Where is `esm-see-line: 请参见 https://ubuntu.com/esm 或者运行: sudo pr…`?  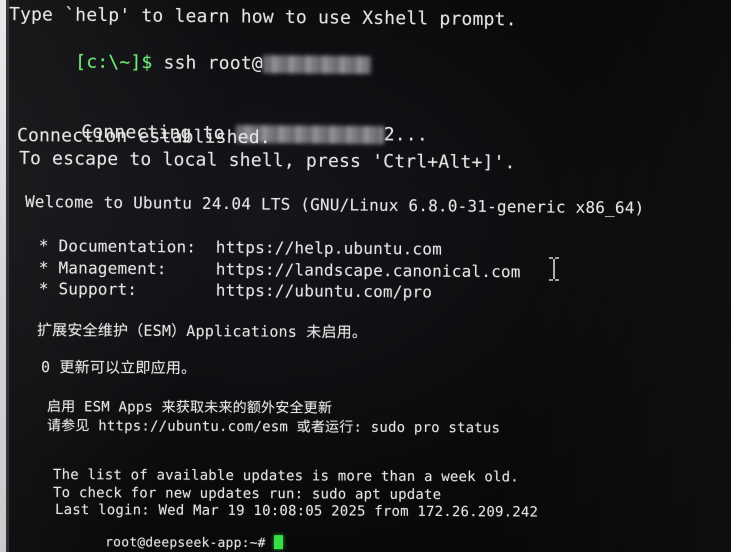 esm-see-line: 请参见 https://ubuntu.com/esm 或者运行: sudo pr… is located at coordinates (273, 427).